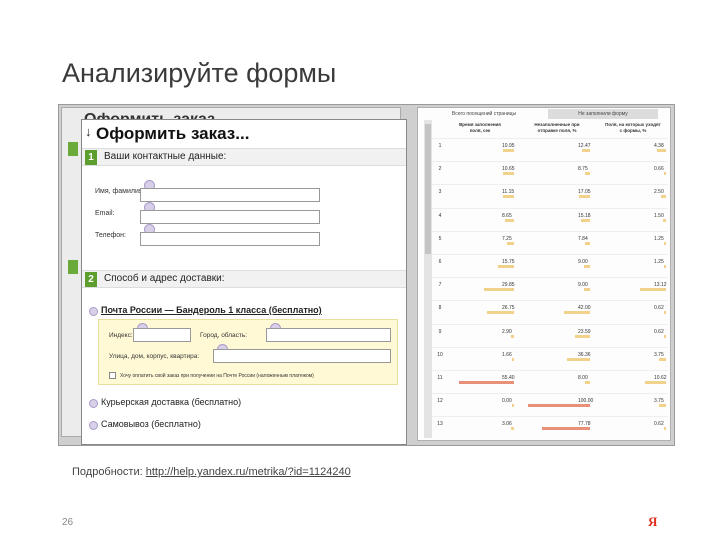  Describe the element at coordinates (428, 279) in the screenshot. I see `stats-scrollbar` at that location.